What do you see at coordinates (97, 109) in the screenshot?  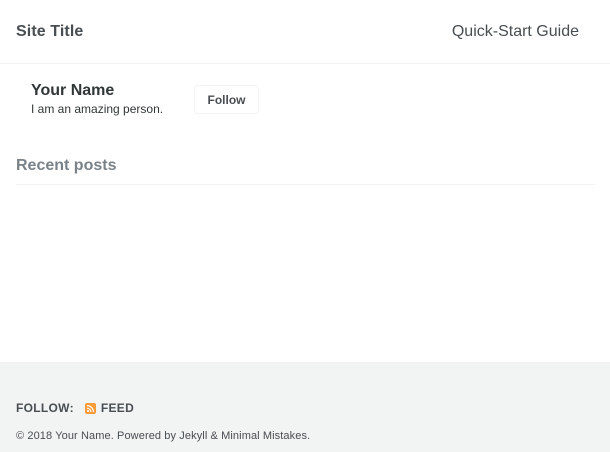 I see `author-bio: I am an amazing person.` at bounding box center [97, 109].